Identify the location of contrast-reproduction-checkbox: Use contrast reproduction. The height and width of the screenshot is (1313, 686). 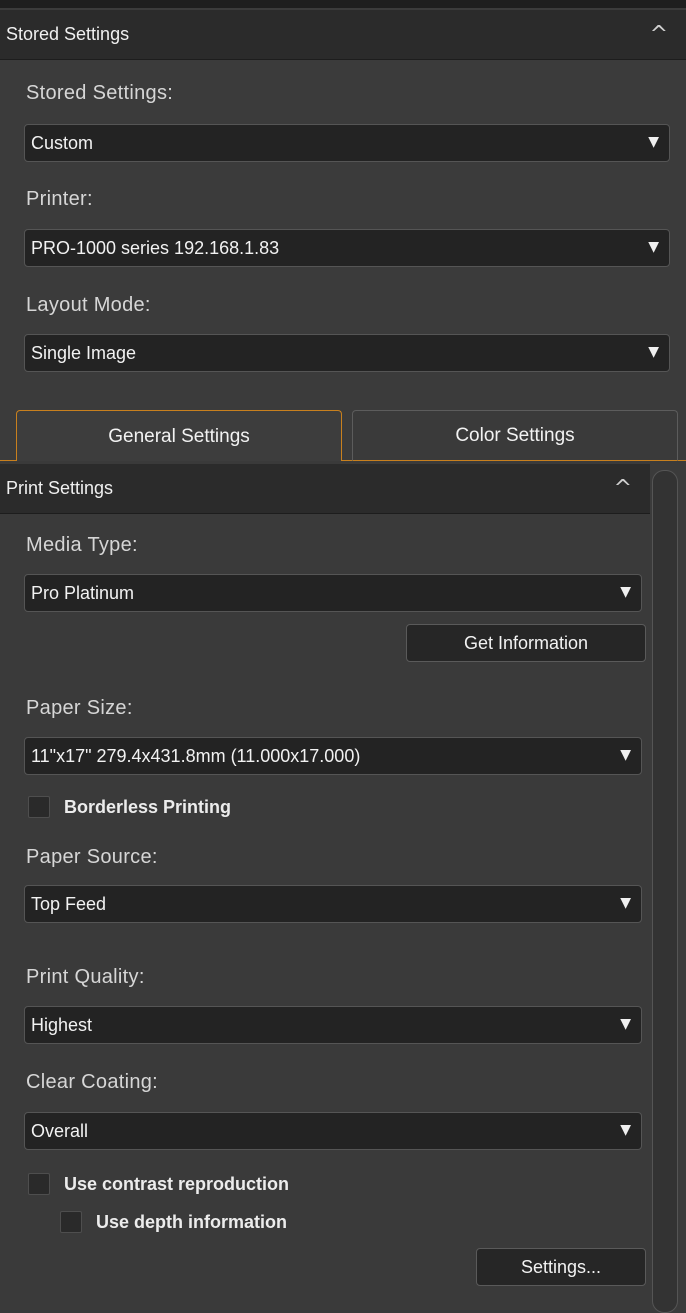
(158, 1184).